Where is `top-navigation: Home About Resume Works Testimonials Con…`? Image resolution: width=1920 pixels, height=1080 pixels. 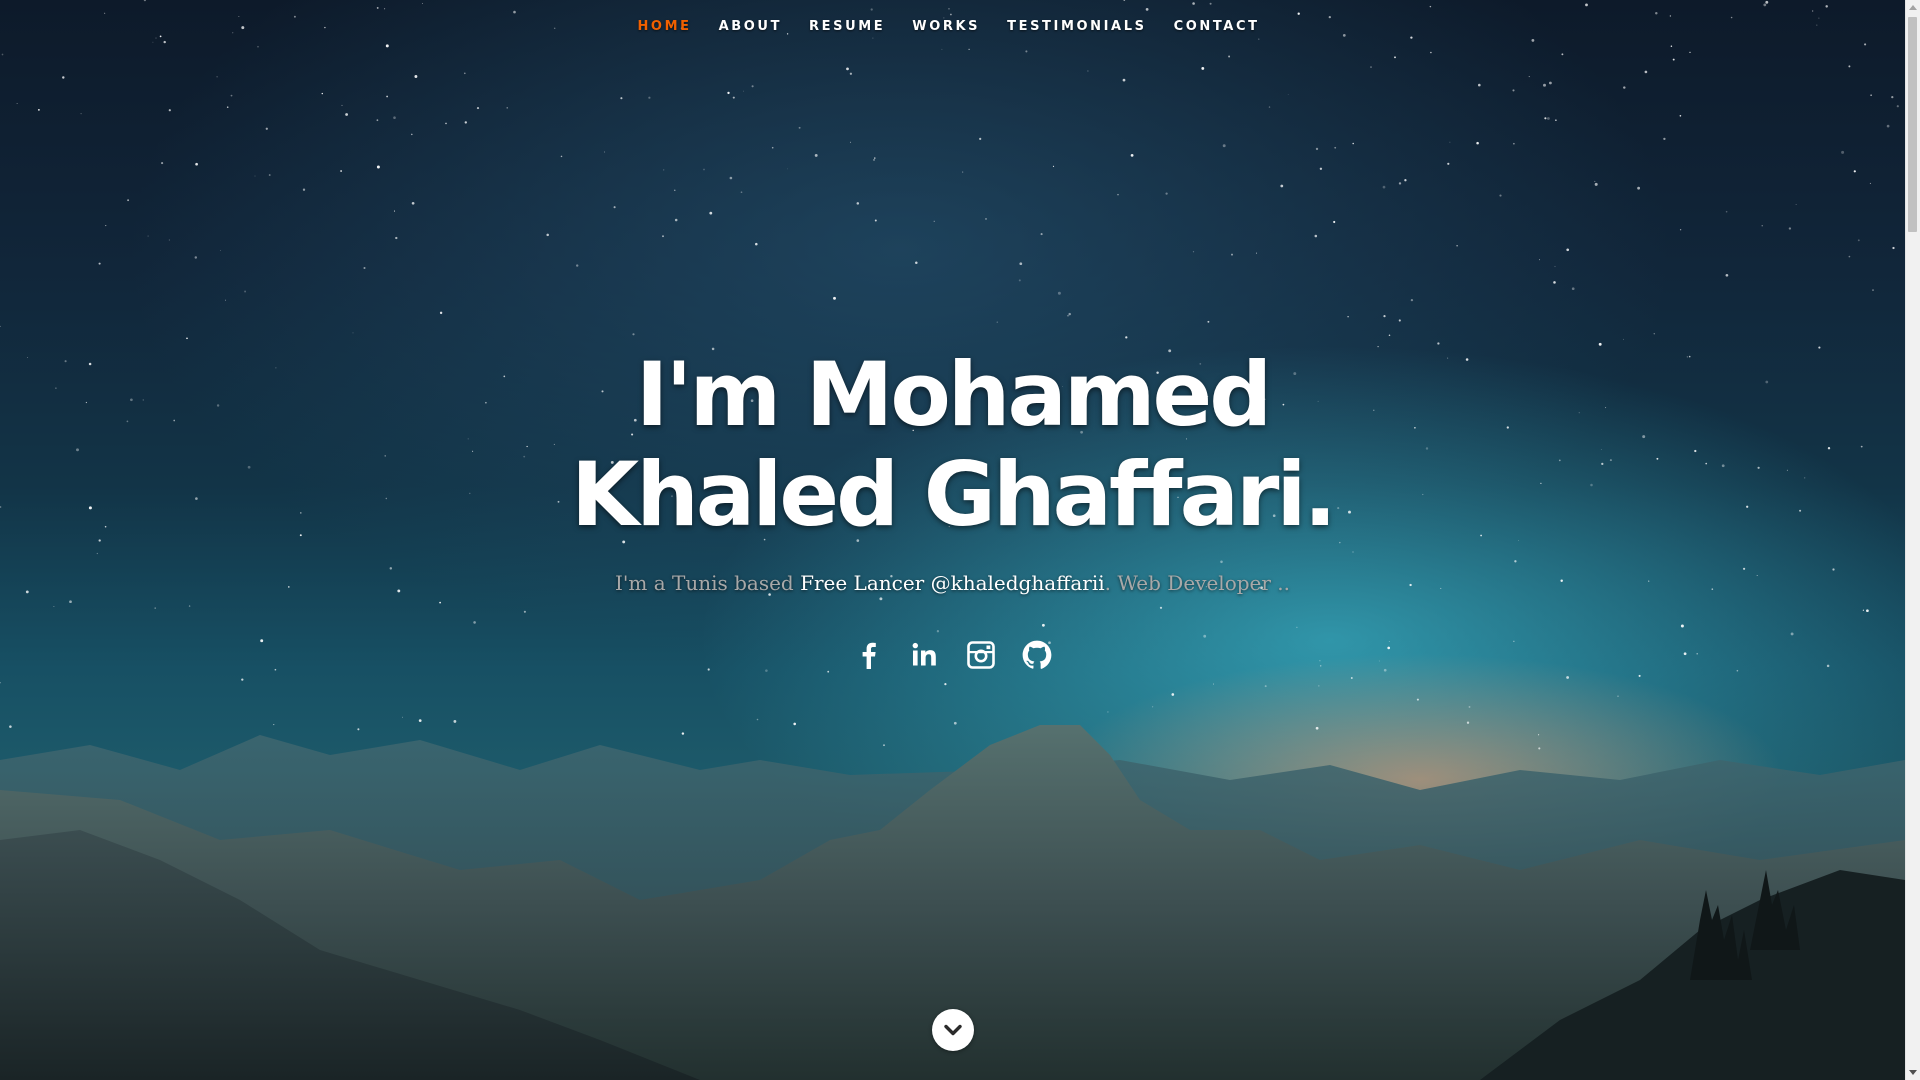 top-navigation: Home About Resume Works Testimonials Con… is located at coordinates (952, 24).